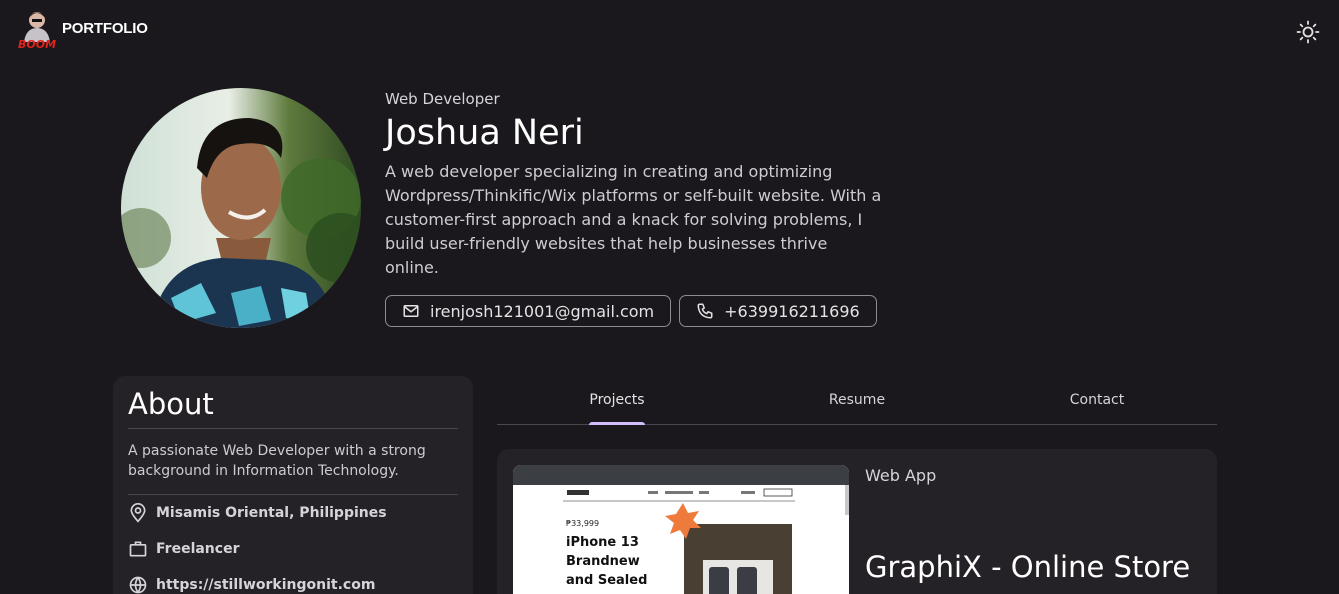 Image resolution: width=1339 pixels, height=594 pixels. What do you see at coordinates (603, 561) in the screenshot?
I see `thumb-headline-2: Brandnew` at bounding box center [603, 561].